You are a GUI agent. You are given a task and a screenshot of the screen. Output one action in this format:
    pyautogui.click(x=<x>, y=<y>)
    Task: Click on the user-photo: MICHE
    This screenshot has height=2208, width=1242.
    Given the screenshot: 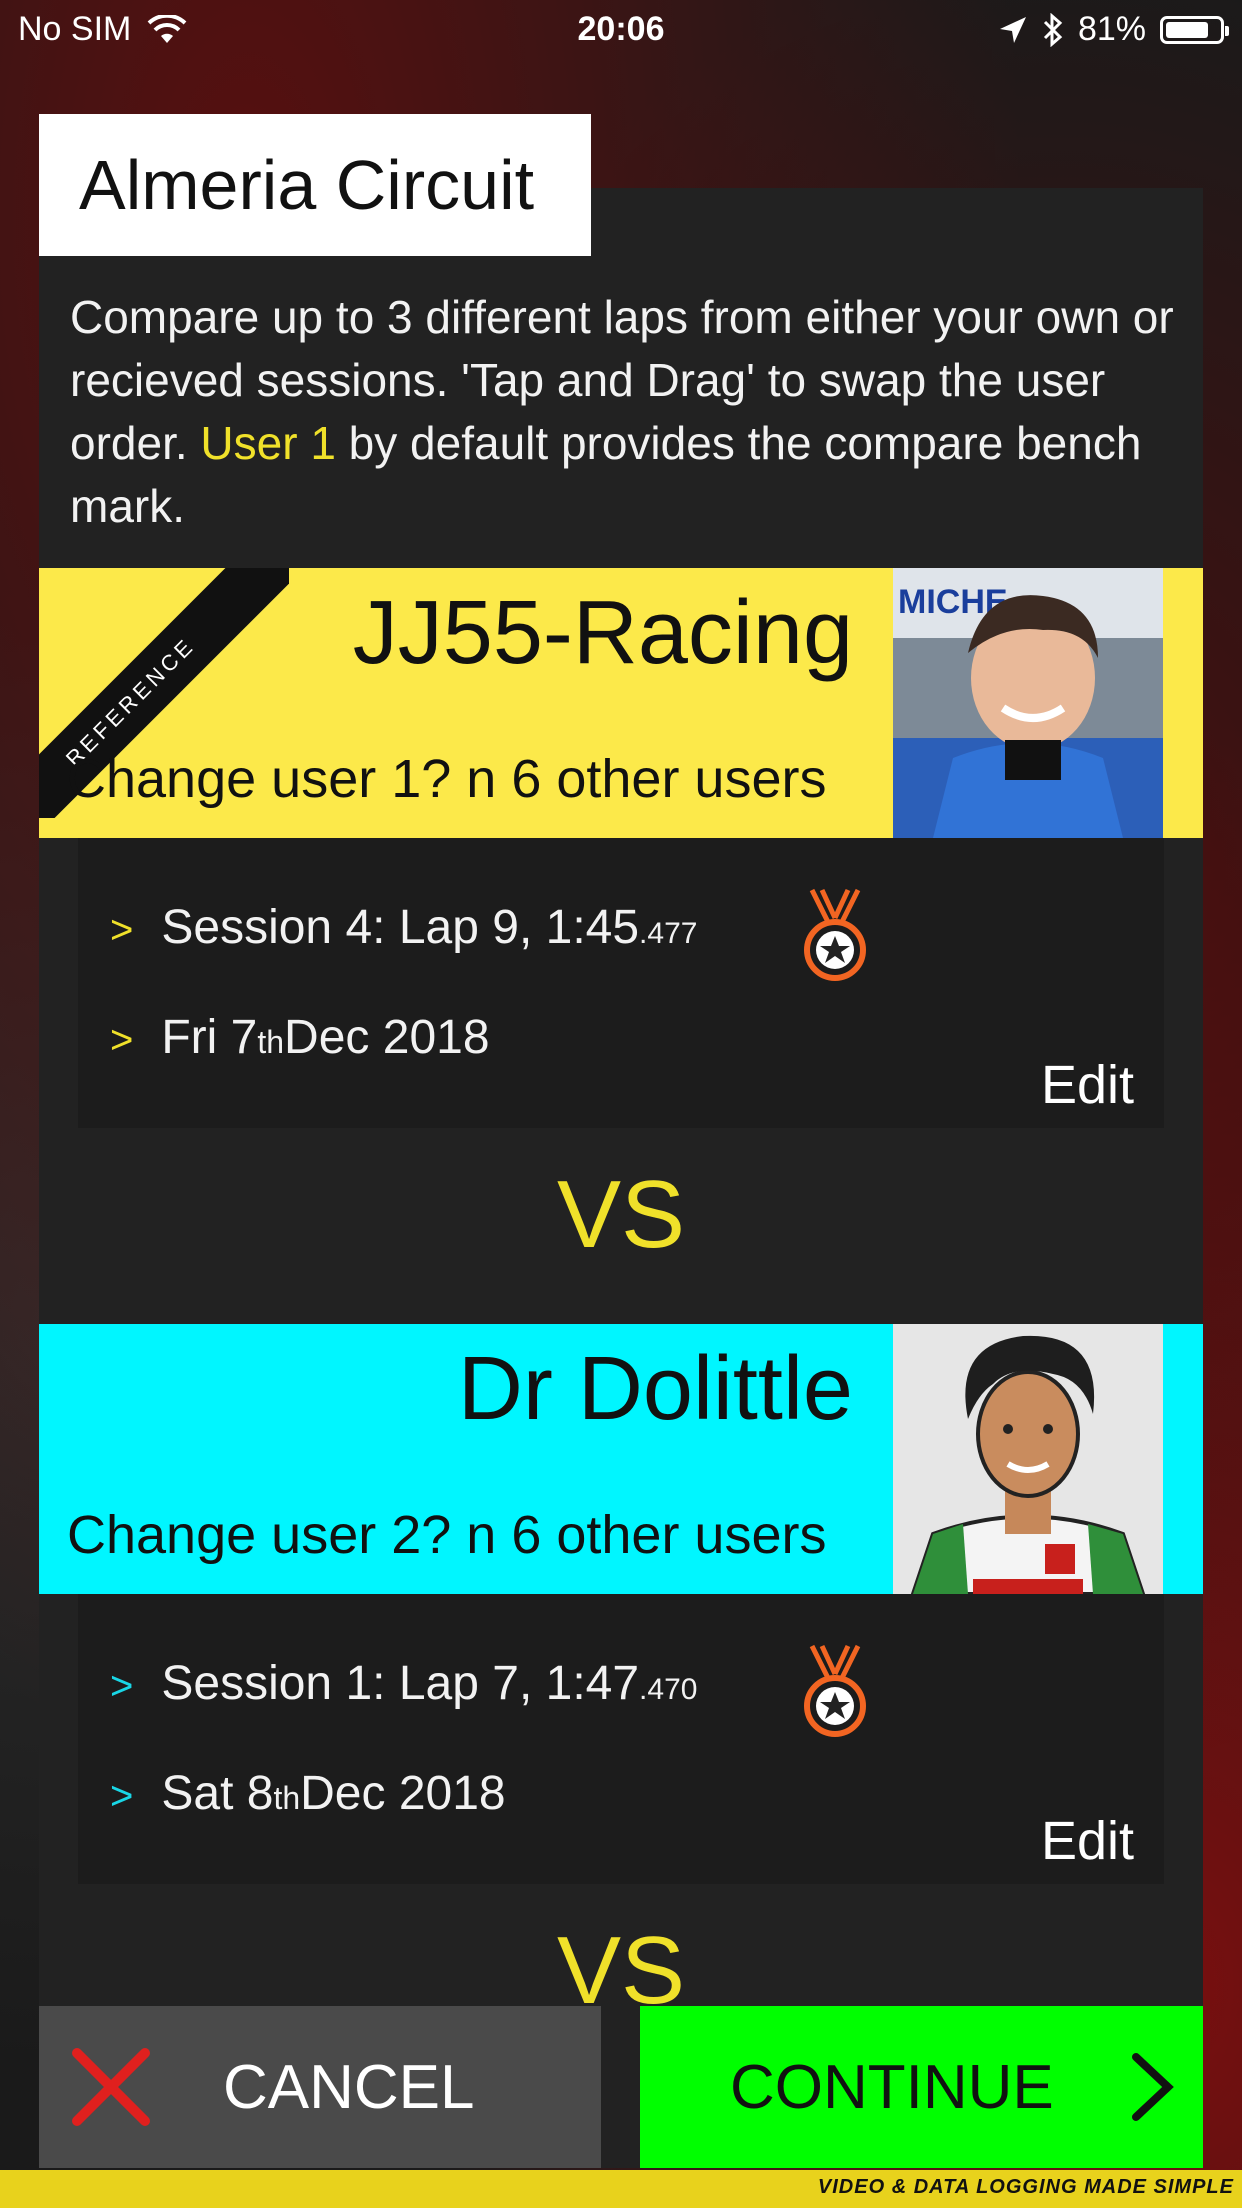 What is the action you would take?
    pyautogui.click(x=1028, y=703)
    